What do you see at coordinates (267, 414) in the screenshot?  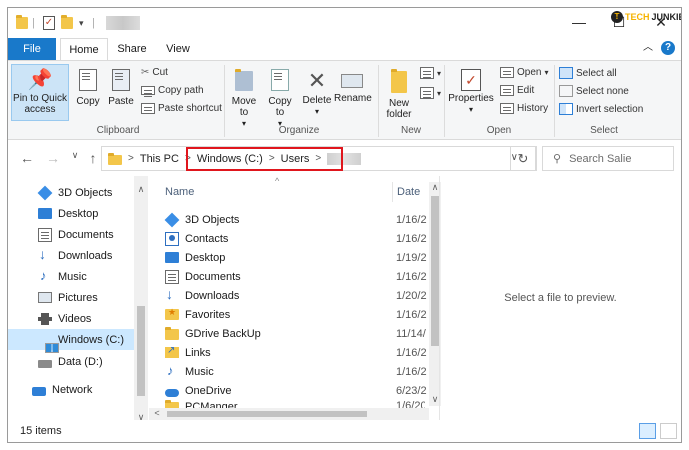 I see `file-list-hscrollbar-thumb` at bounding box center [267, 414].